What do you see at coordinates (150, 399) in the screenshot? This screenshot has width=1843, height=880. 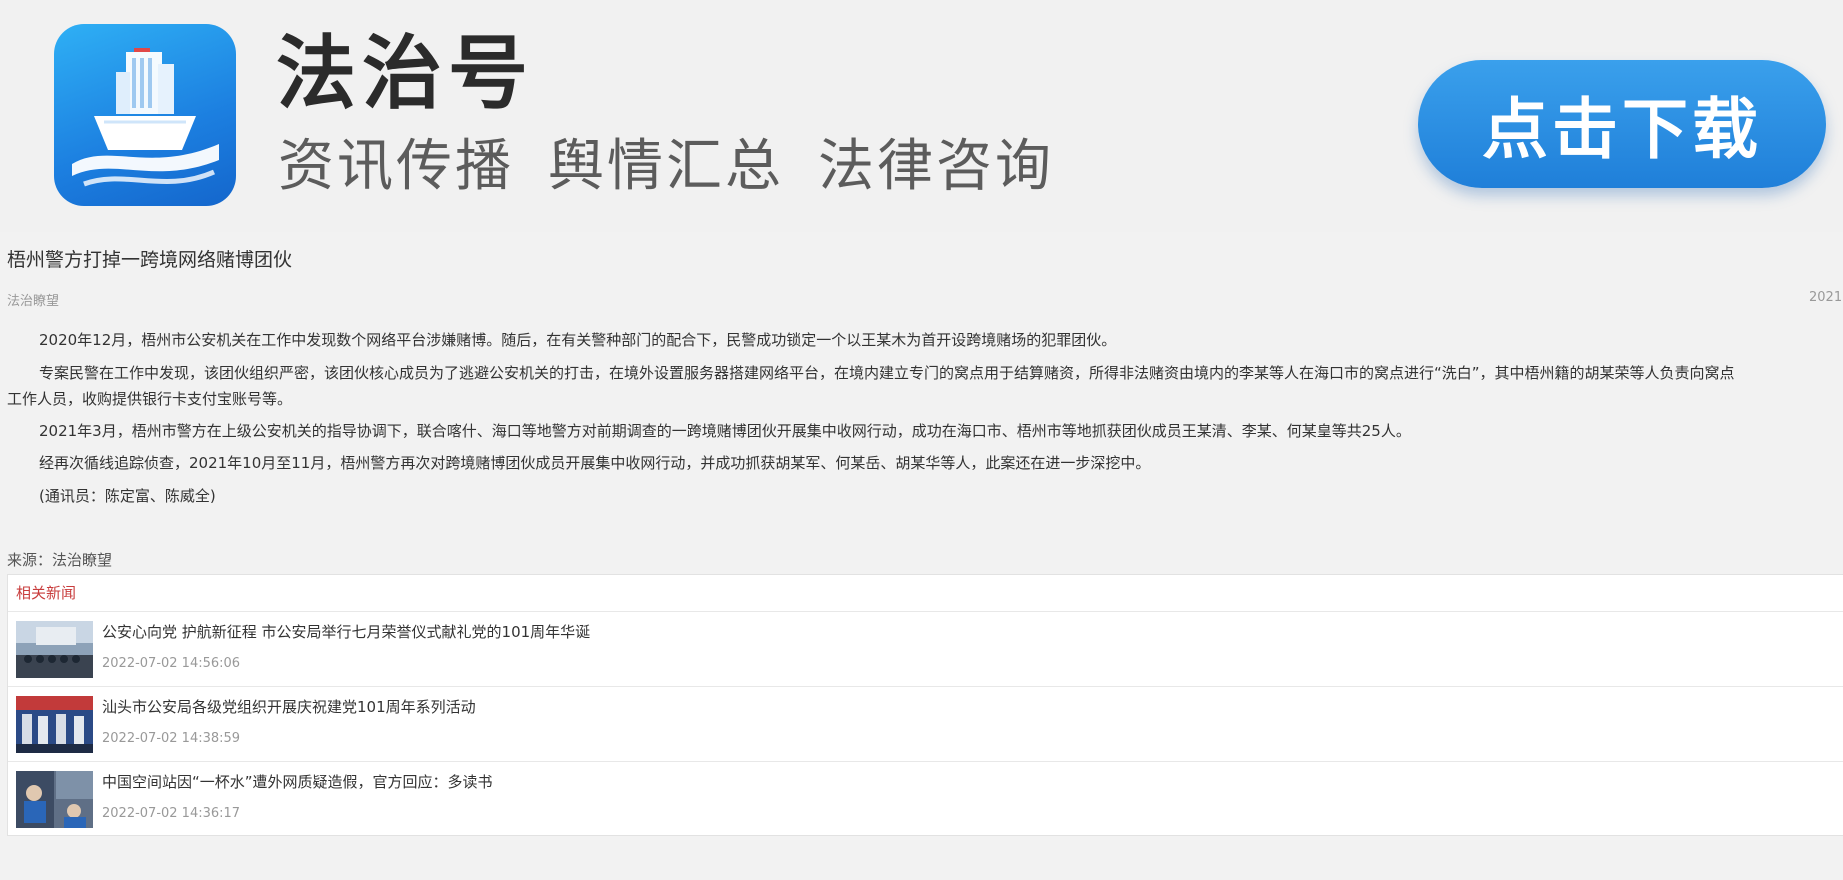 I see `paragraph-line: 工作人员，收购提供银行卡支付宝账号等。` at bounding box center [150, 399].